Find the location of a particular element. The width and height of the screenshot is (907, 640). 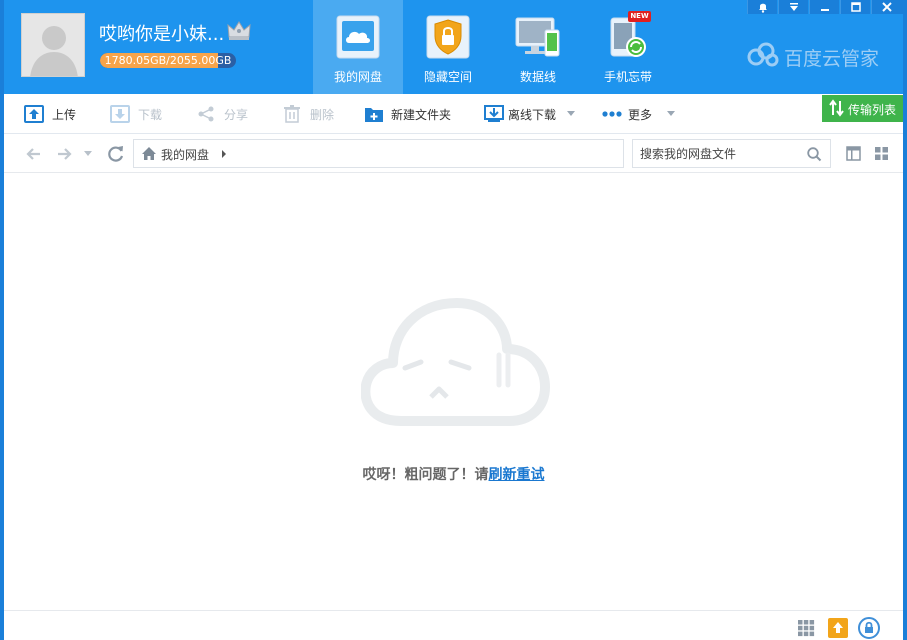

default-avatar-icon is located at coordinates (53, 45).